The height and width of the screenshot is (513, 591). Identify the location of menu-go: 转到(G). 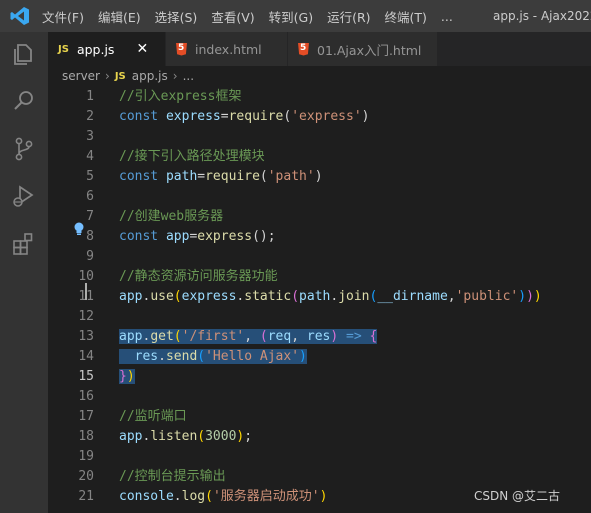
(291, 16).